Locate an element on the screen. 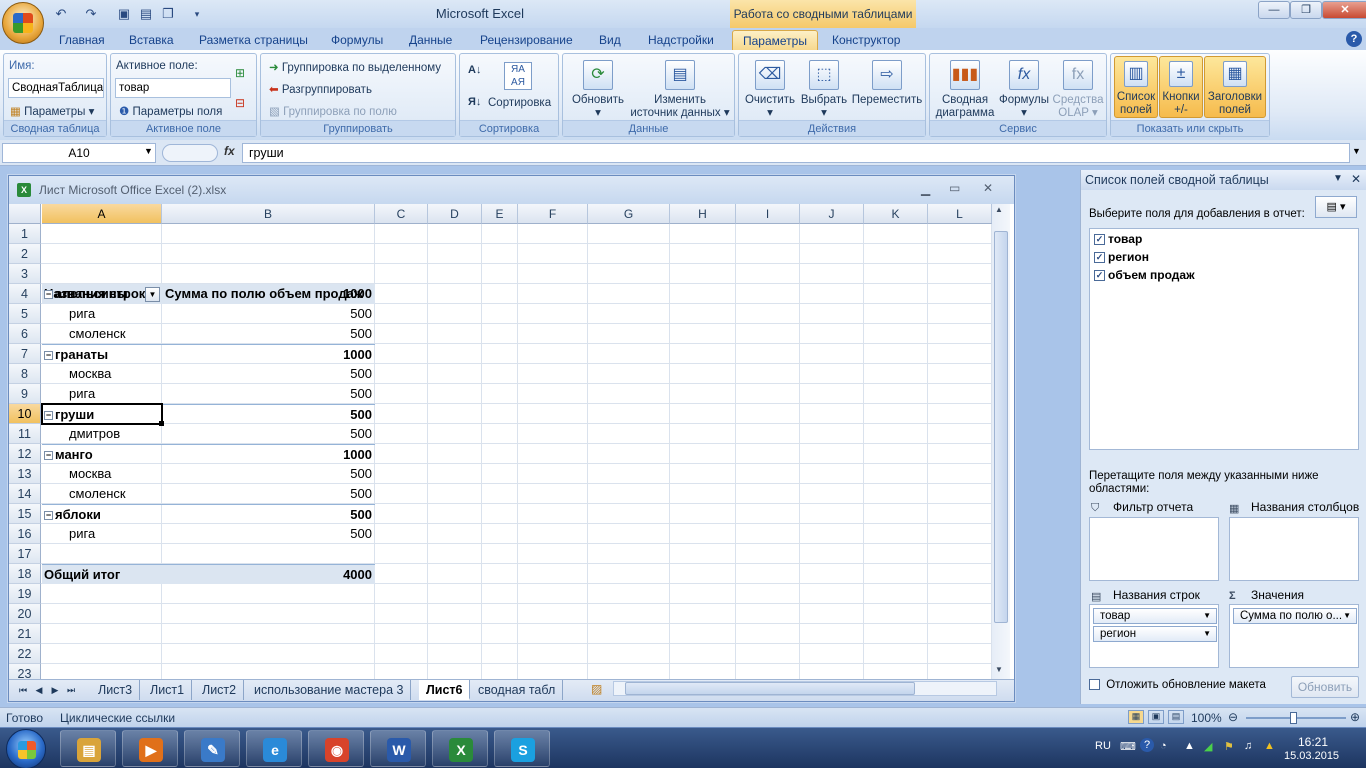 Image resolution: width=1366 pixels, height=768 pixels. normal-view-icon: ▦ is located at coordinates (1136, 717).